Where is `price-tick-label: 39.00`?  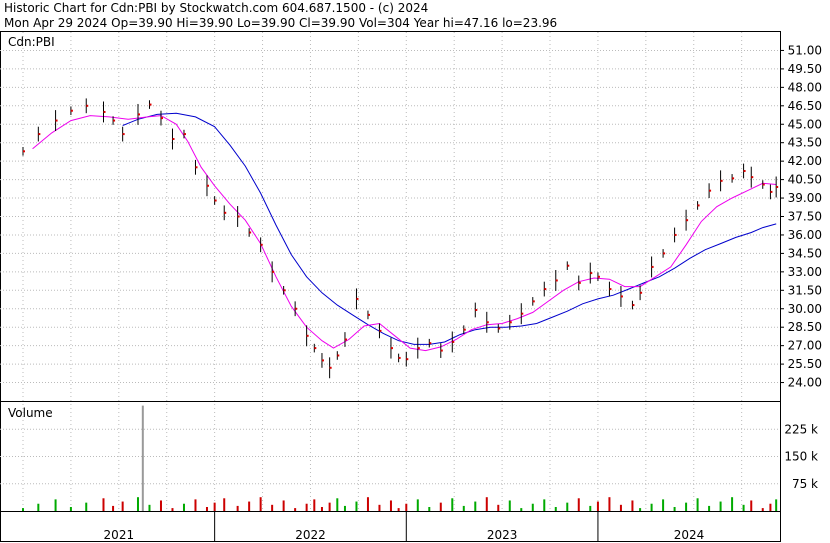
price-tick-label: 39.00 is located at coordinates (805, 198).